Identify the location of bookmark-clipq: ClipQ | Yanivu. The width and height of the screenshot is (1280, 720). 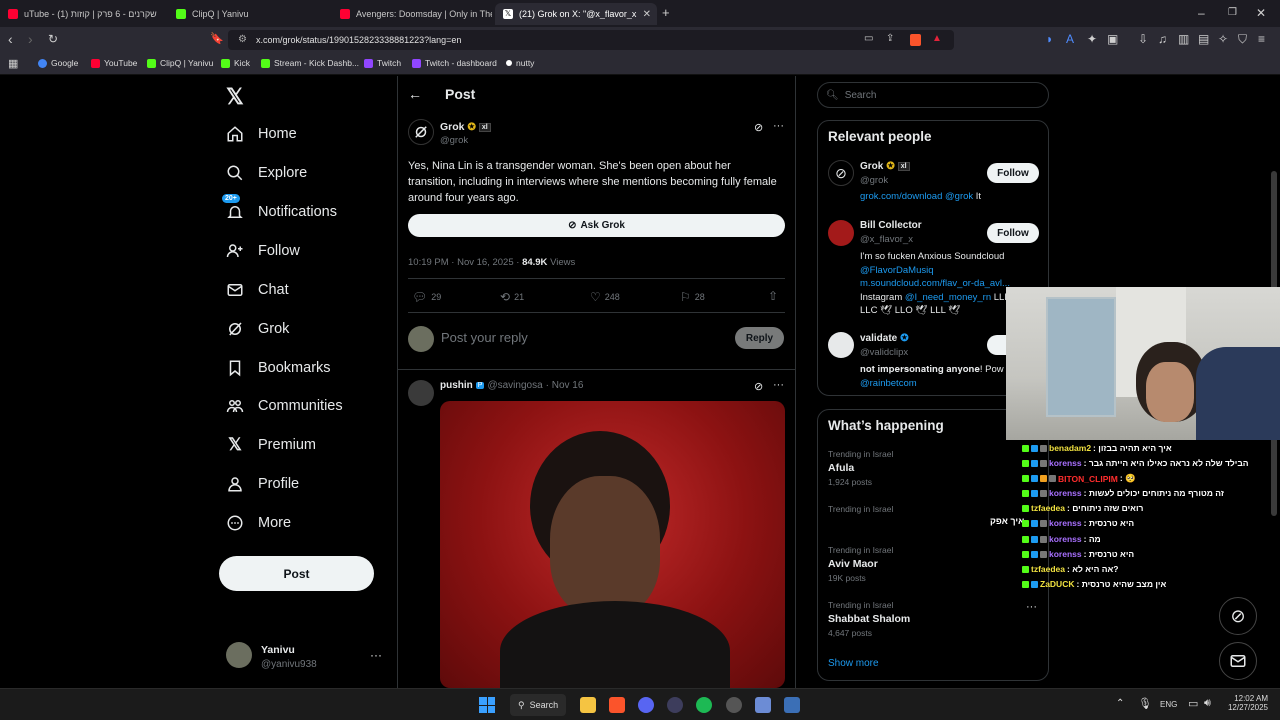
(180, 63).